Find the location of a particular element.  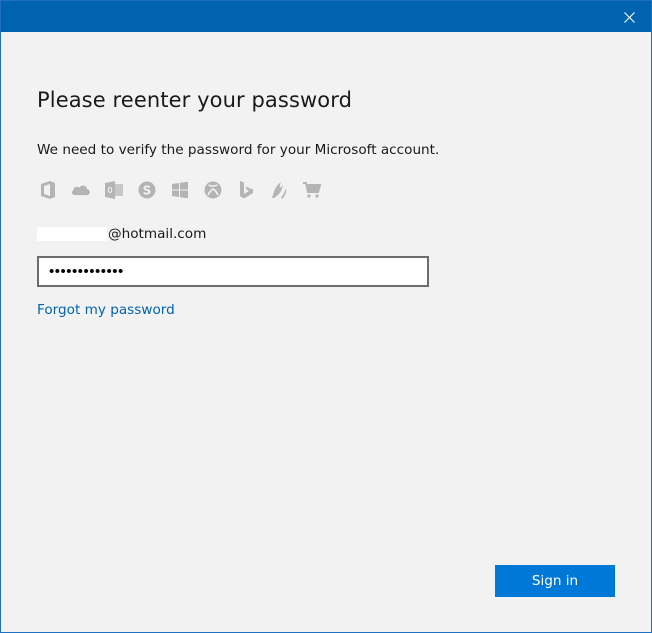

windows-icon is located at coordinates (180, 190).